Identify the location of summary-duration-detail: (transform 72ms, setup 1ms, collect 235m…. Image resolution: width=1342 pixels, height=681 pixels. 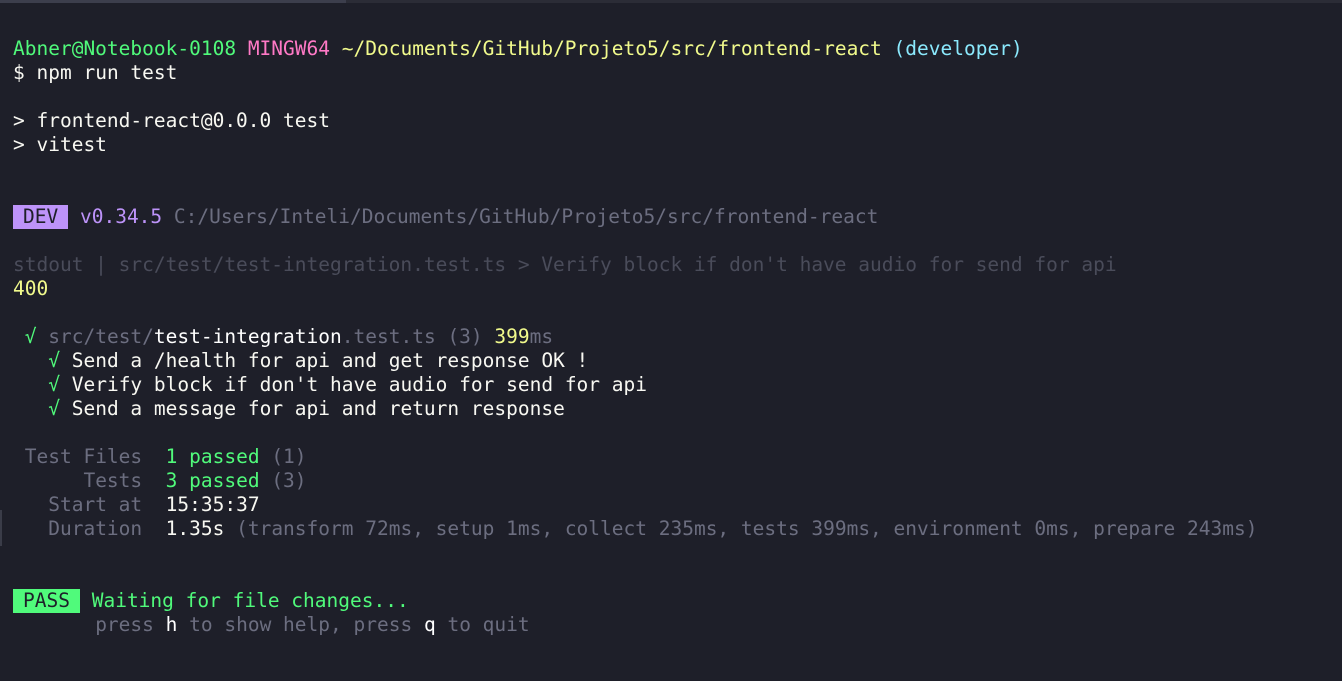
(747, 528).